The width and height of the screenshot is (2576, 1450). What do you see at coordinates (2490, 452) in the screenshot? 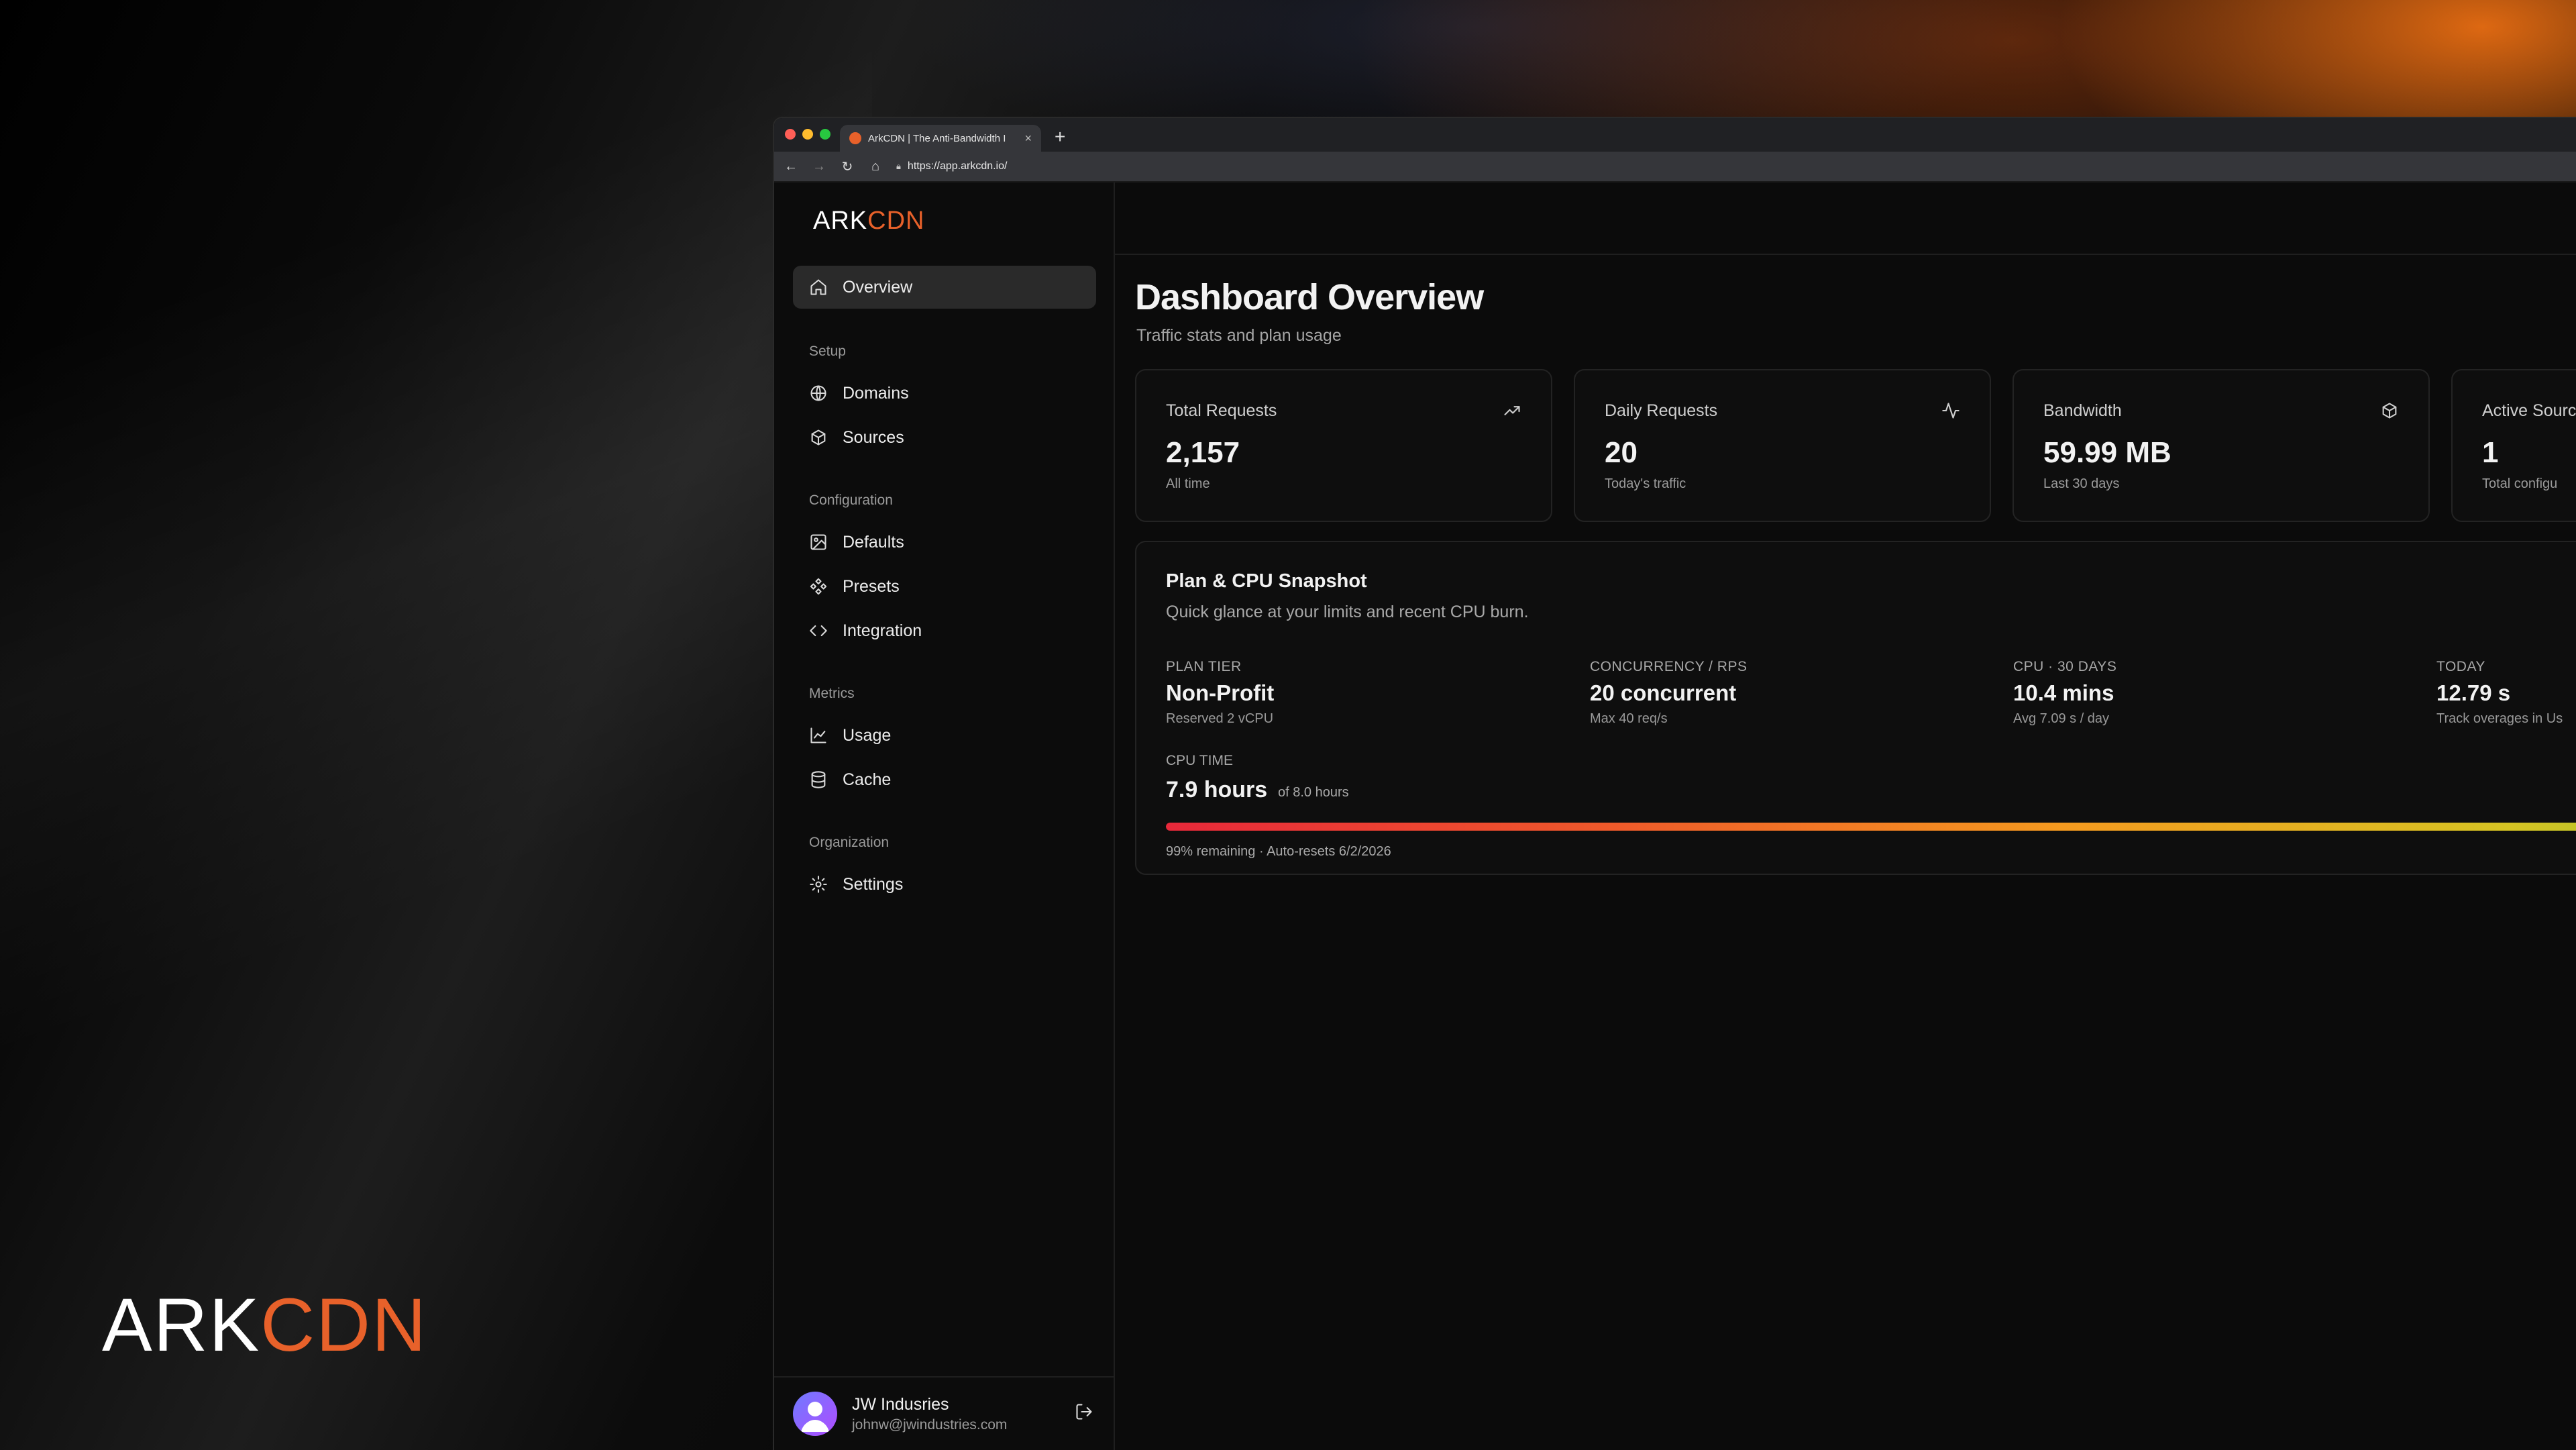
I see `card-value: 1` at bounding box center [2490, 452].